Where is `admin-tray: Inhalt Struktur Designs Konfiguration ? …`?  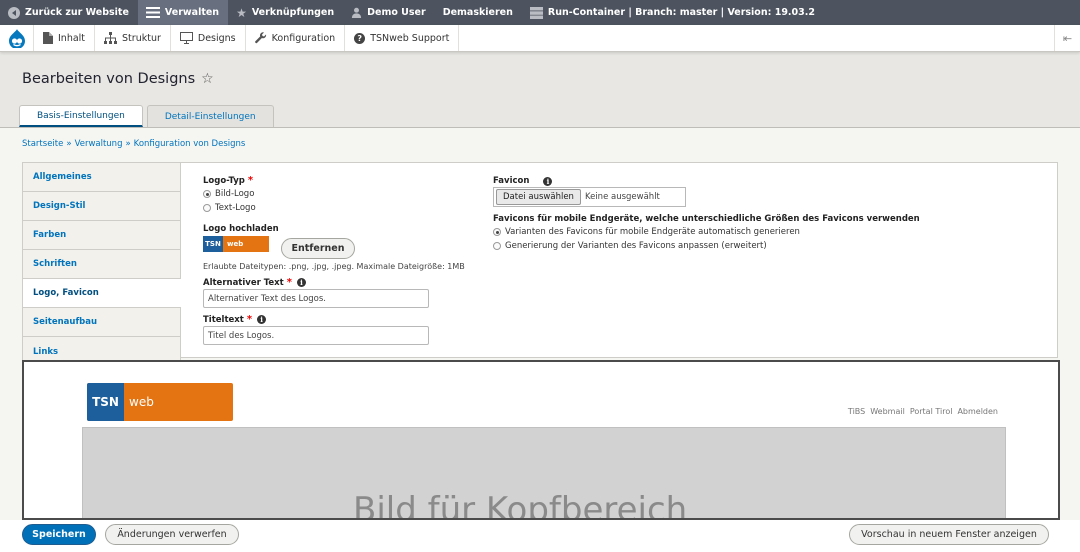
admin-tray: Inhalt Struktur Designs Konfiguration ? … is located at coordinates (540, 38).